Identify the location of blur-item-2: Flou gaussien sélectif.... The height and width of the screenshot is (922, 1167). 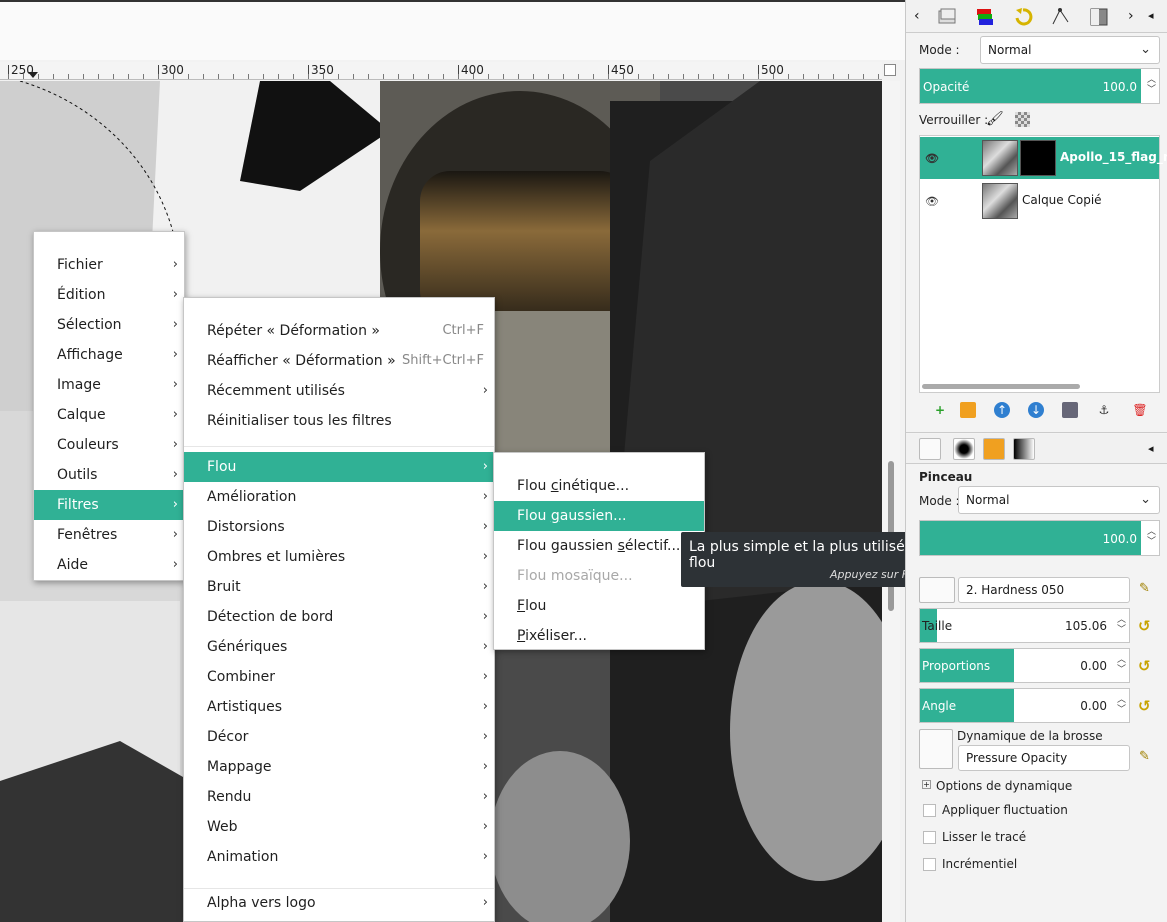
(599, 546).